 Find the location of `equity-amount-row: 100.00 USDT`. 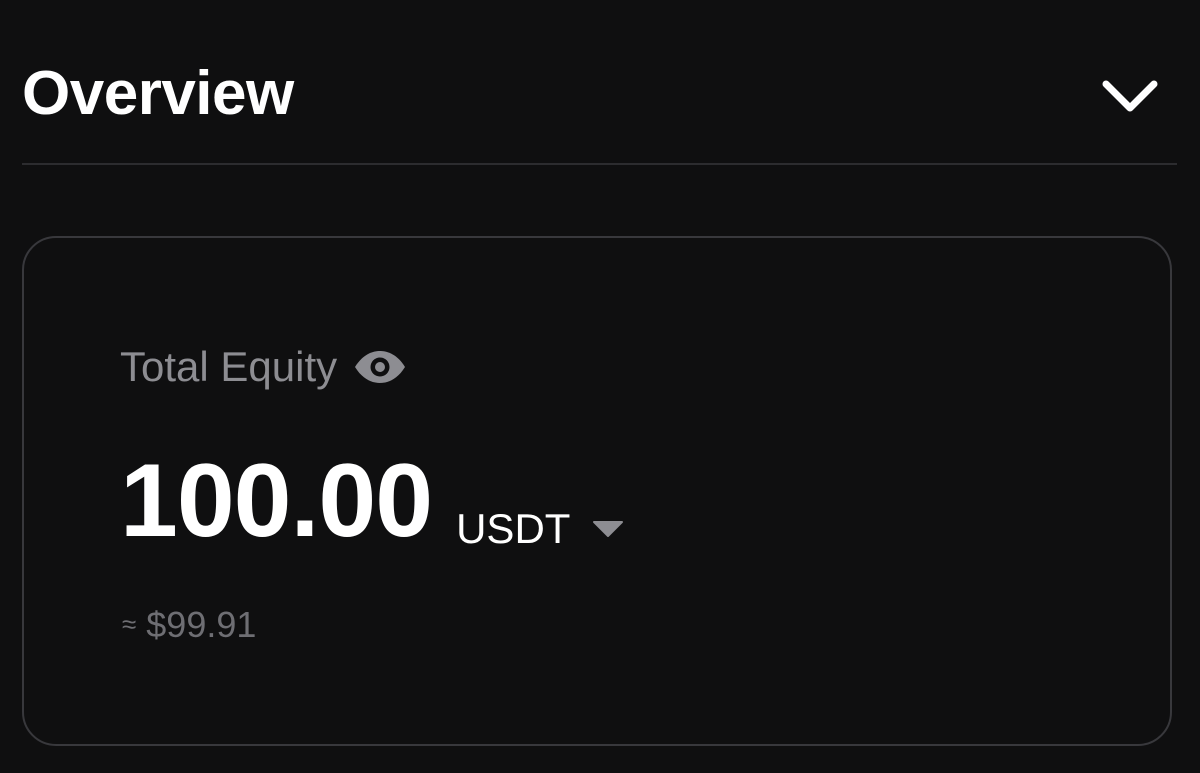

equity-amount-row: 100.00 USDT is located at coordinates (372, 501).